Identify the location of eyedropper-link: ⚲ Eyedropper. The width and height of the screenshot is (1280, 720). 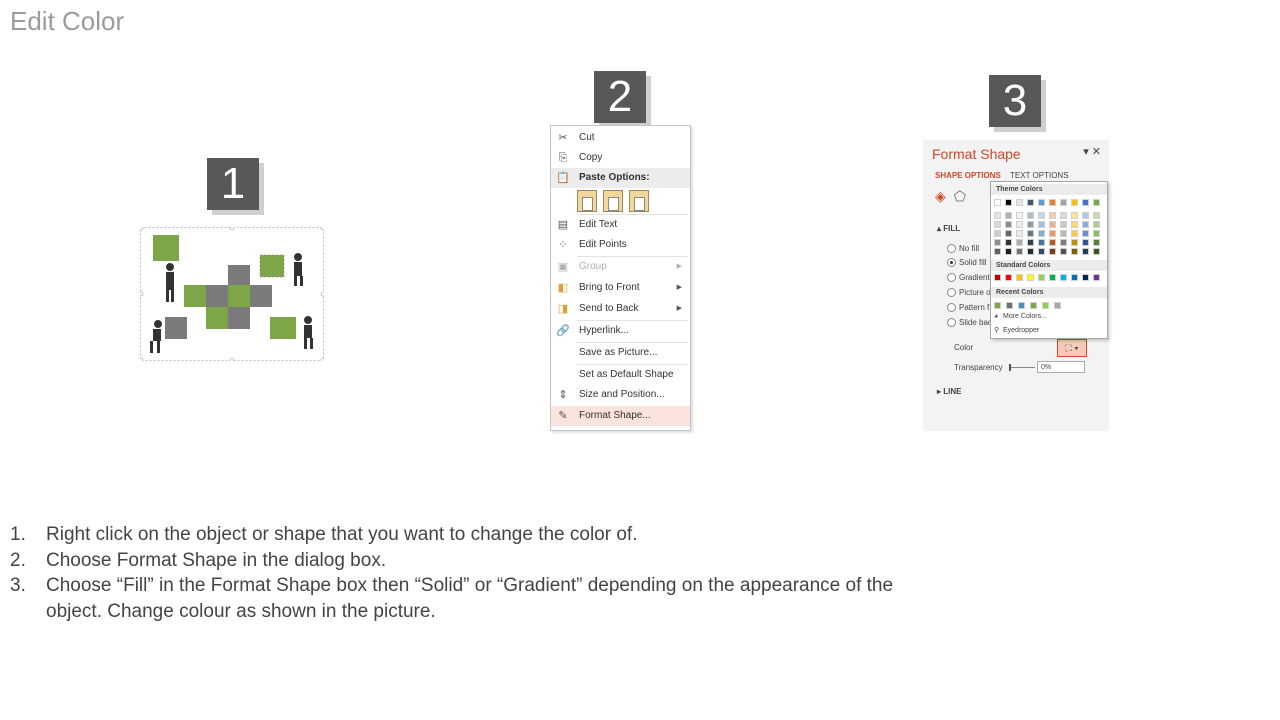
(1016, 330).